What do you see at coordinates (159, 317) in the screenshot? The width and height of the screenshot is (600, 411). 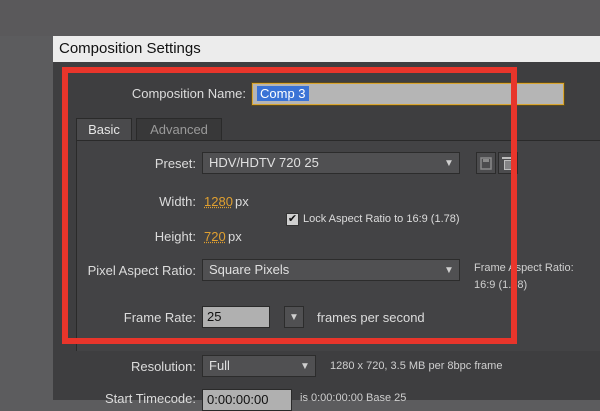 I see `frame-rate-label: Frame Rate:` at bounding box center [159, 317].